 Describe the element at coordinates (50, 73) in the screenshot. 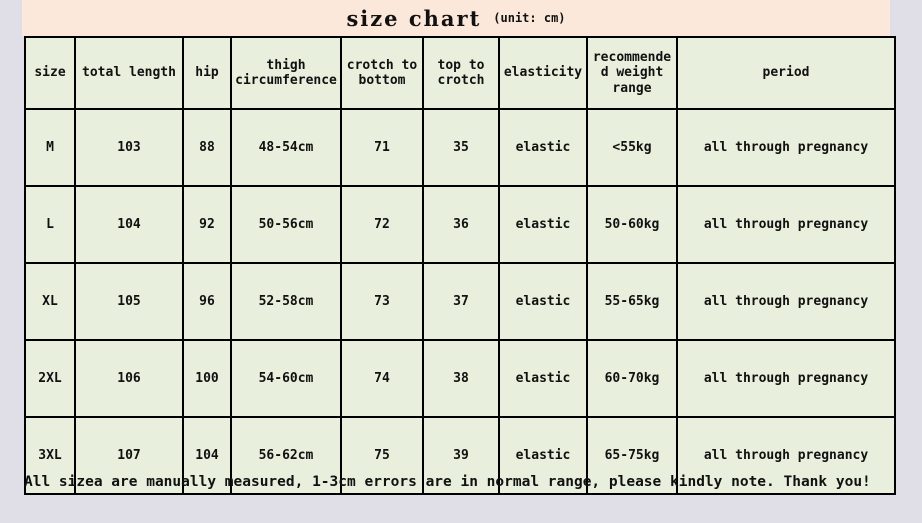

I see `column-header-size: size` at that location.